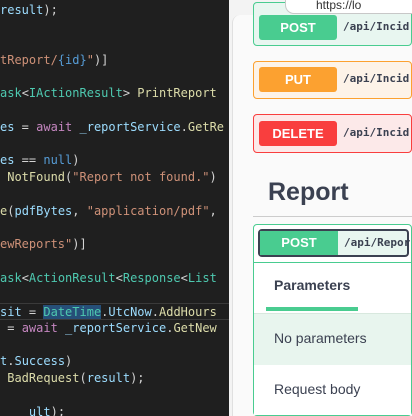 Image resolution: width=412 pixels, height=416 pixels. I want to click on active-tab-indicator, so click(312, 309).